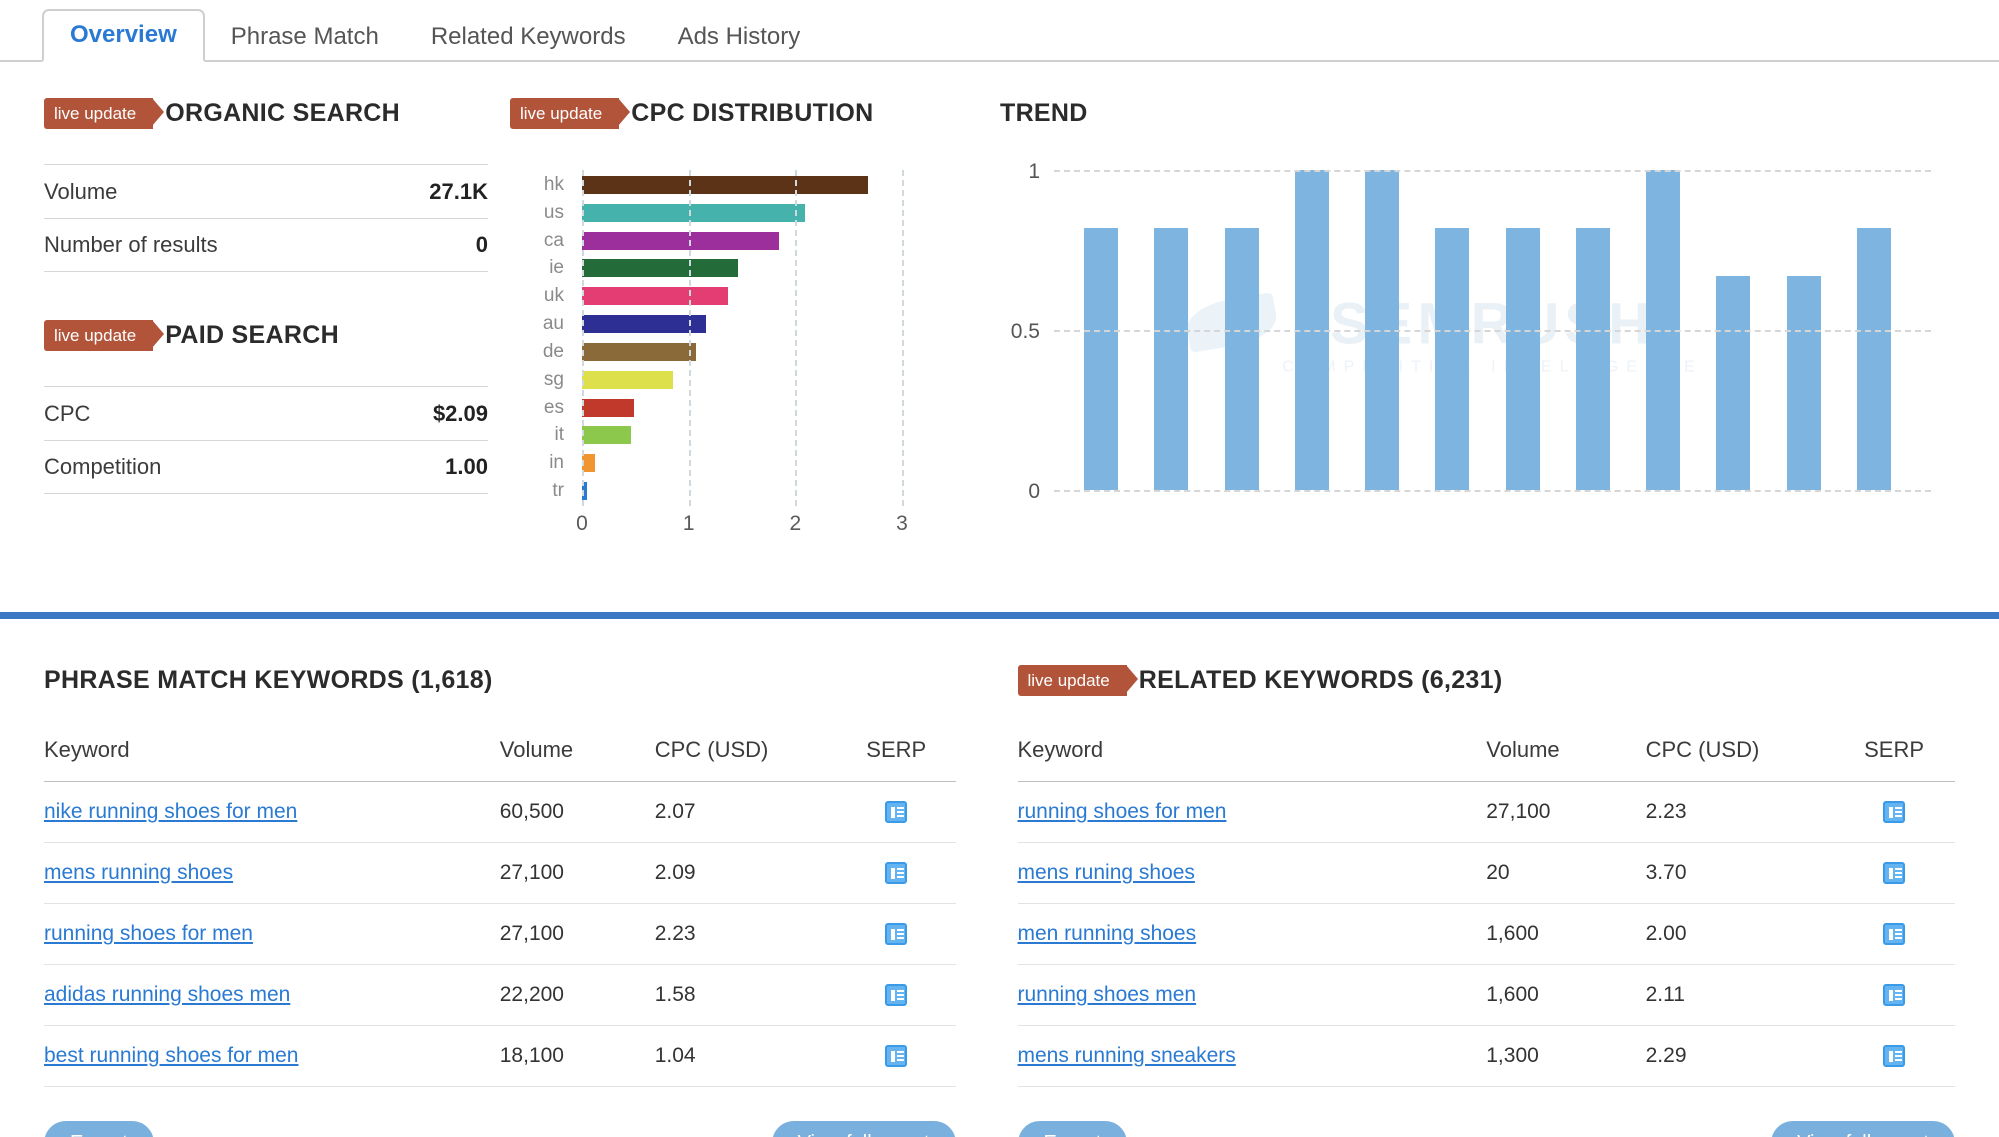 The height and width of the screenshot is (1137, 1999). I want to click on keyword-cell: mens running shoes, so click(272, 873).